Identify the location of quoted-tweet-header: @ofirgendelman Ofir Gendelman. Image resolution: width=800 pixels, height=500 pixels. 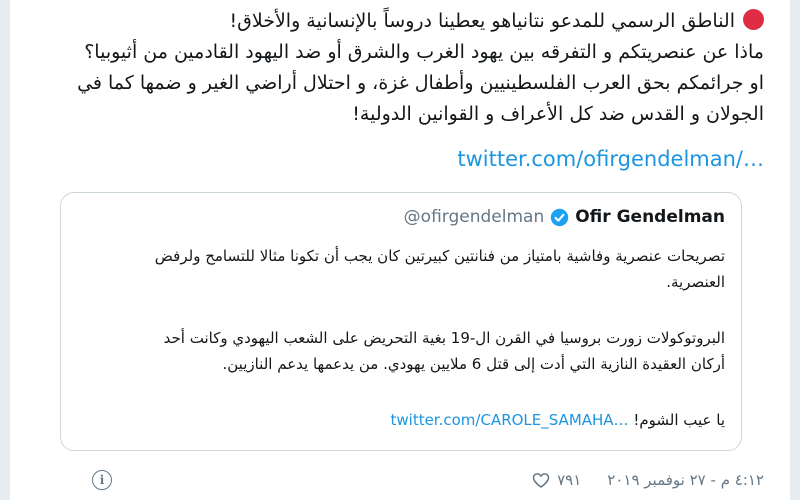
(564, 217).